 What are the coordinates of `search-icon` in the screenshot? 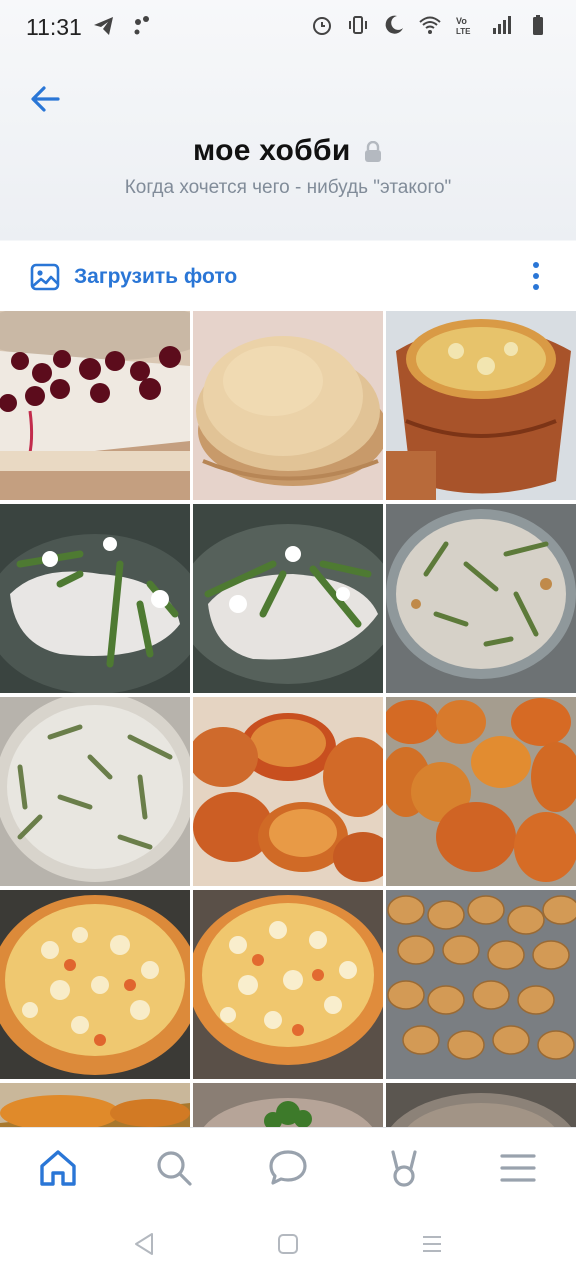 It's located at (174, 1168).